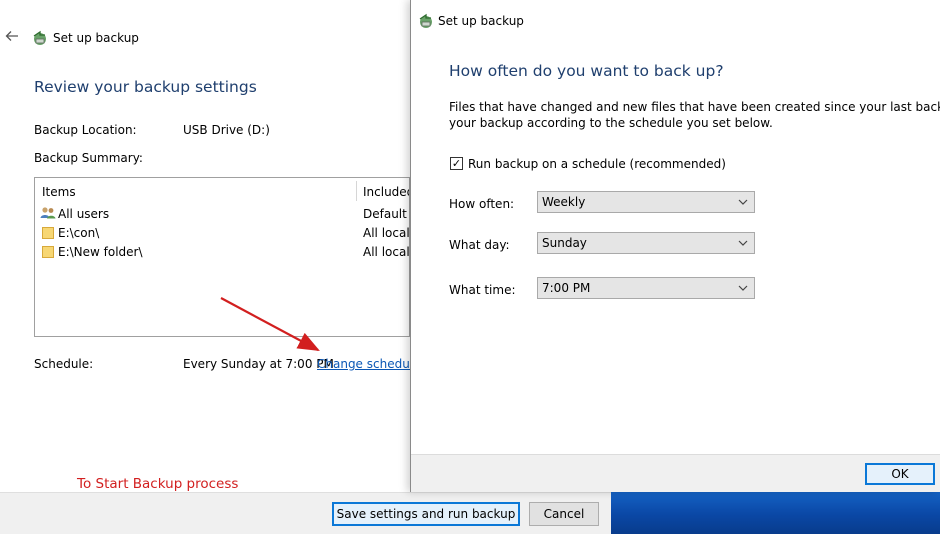 This screenshot has width=940, height=534. What do you see at coordinates (158, 484) in the screenshot?
I see `annotation-label: To Start Backup process` at bounding box center [158, 484].